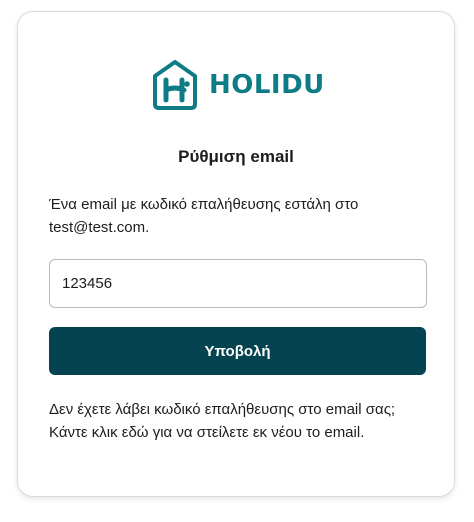  I want to click on house-h-logo-icon, so click(175, 85).